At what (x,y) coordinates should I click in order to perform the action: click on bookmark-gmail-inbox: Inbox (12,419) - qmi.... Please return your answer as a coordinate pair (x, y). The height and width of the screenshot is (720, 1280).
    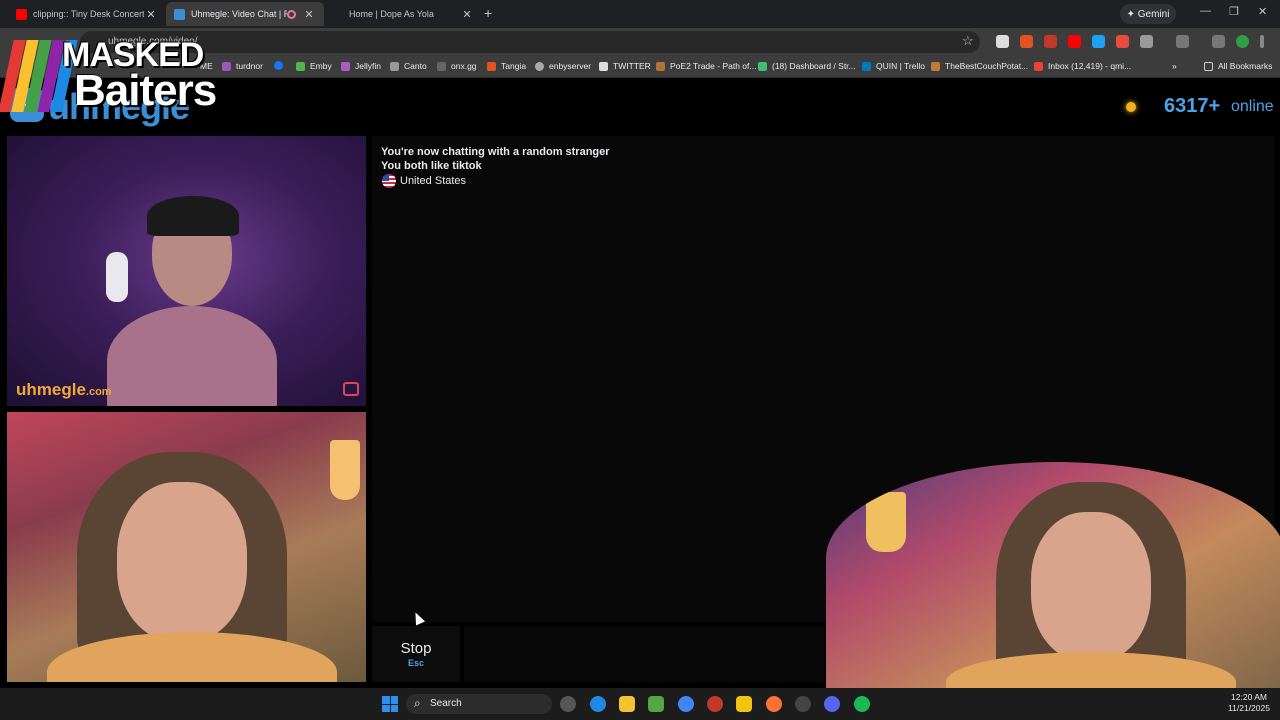
    Looking at the image, I should click on (1082, 66).